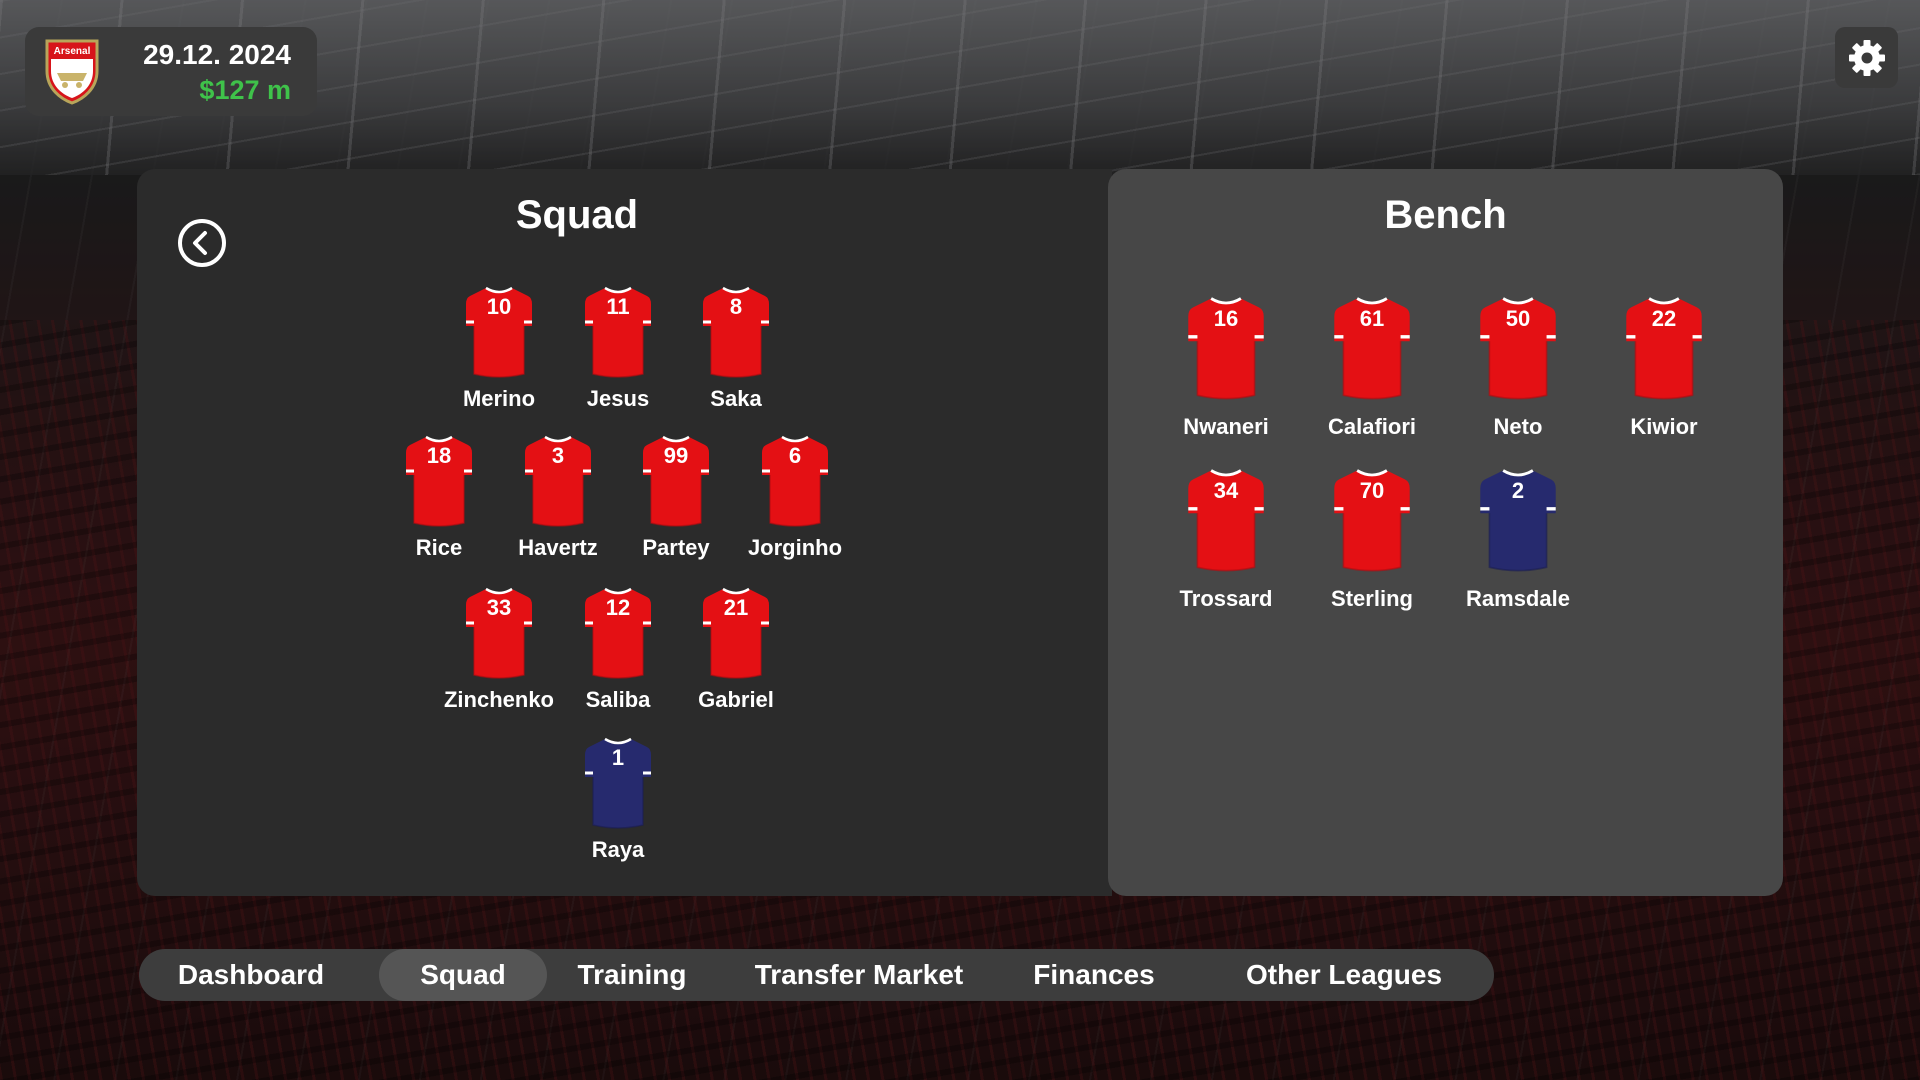 The height and width of the screenshot is (1080, 1920). Describe the element at coordinates (1372, 426) in the screenshot. I see `player-name: Calafiori` at that location.